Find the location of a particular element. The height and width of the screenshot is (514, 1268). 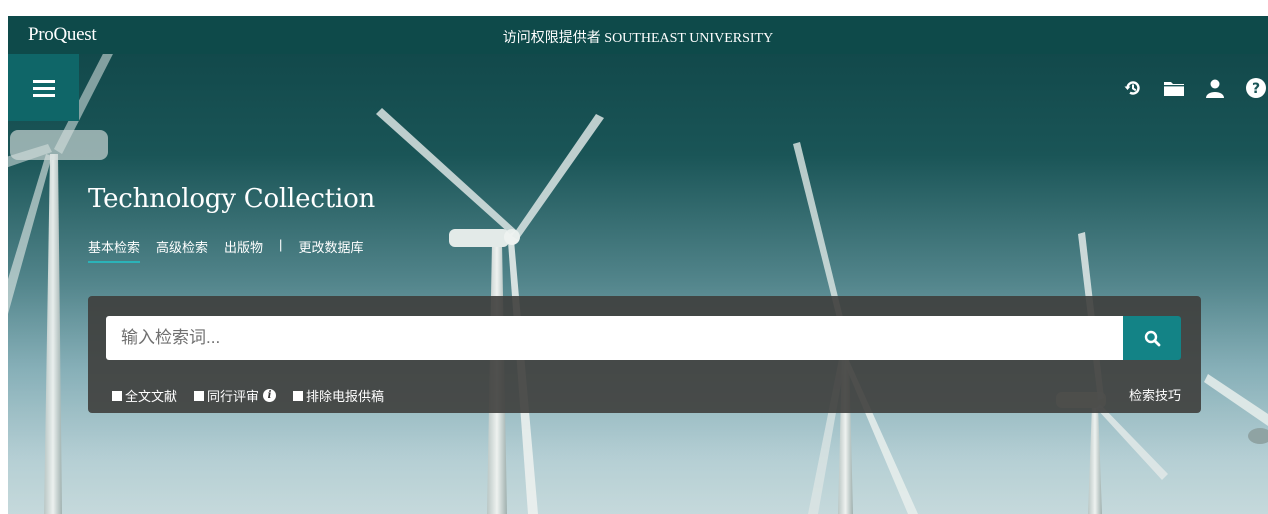

exclude-wire-checkbox is located at coordinates (298, 395).